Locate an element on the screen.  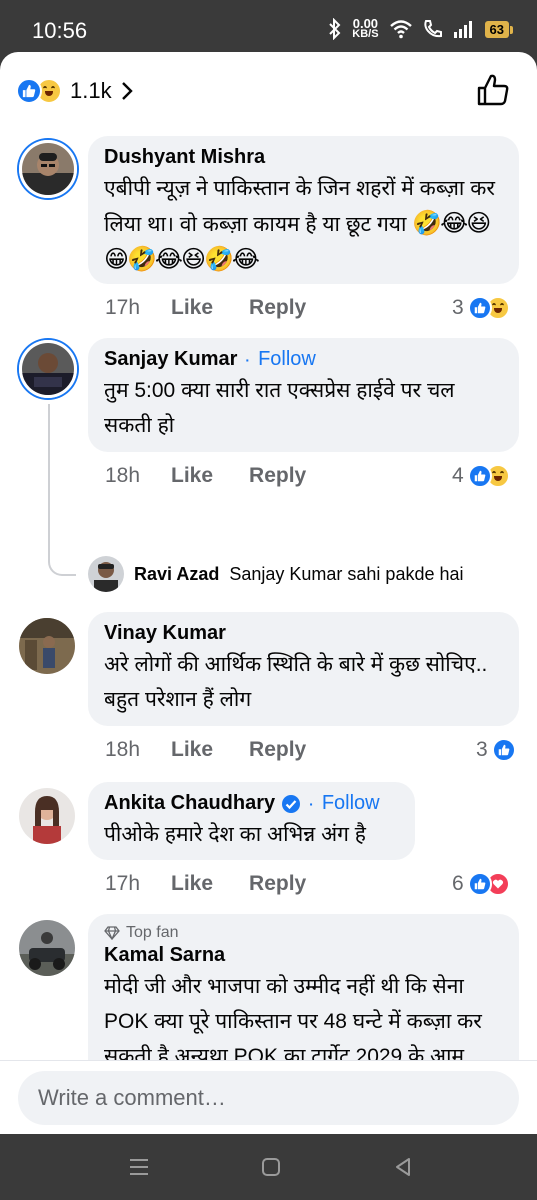
reactions-summary: 1.1k is located at coordinates (75, 91).